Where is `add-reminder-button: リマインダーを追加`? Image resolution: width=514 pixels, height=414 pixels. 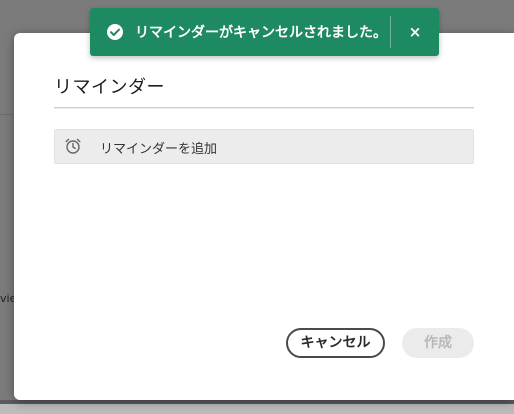 add-reminder-button: リマインダーを追加 is located at coordinates (264, 146).